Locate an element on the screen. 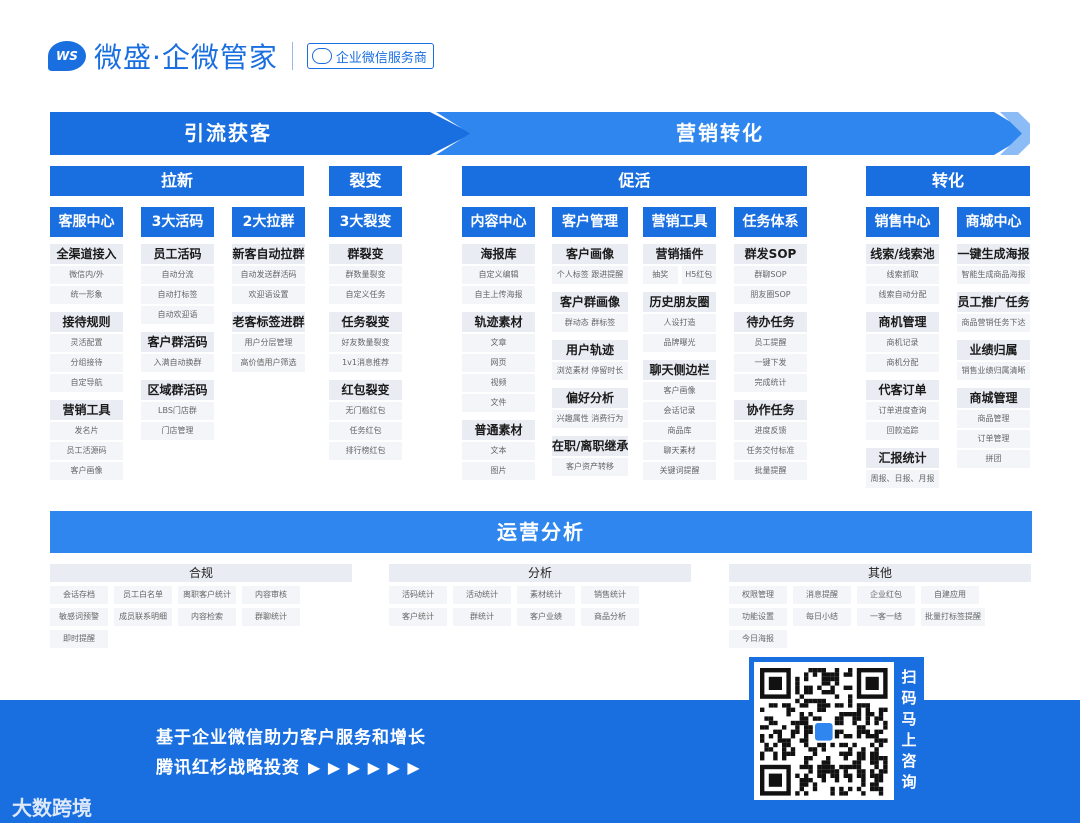 The image size is (1080, 823). feature-item: H5红包 is located at coordinates (698, 275).